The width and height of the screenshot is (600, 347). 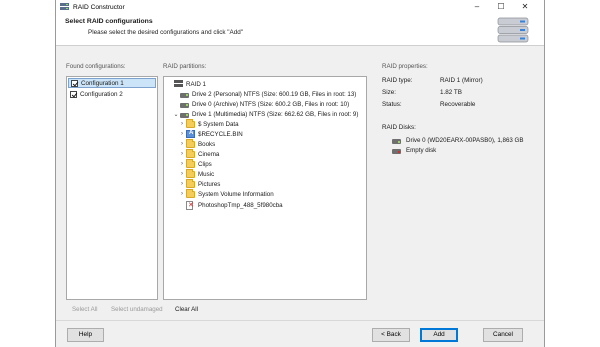 I want to click on tree-node-label: PhotoshopTmp_488_5f980cba, so click(x=240, y=205).